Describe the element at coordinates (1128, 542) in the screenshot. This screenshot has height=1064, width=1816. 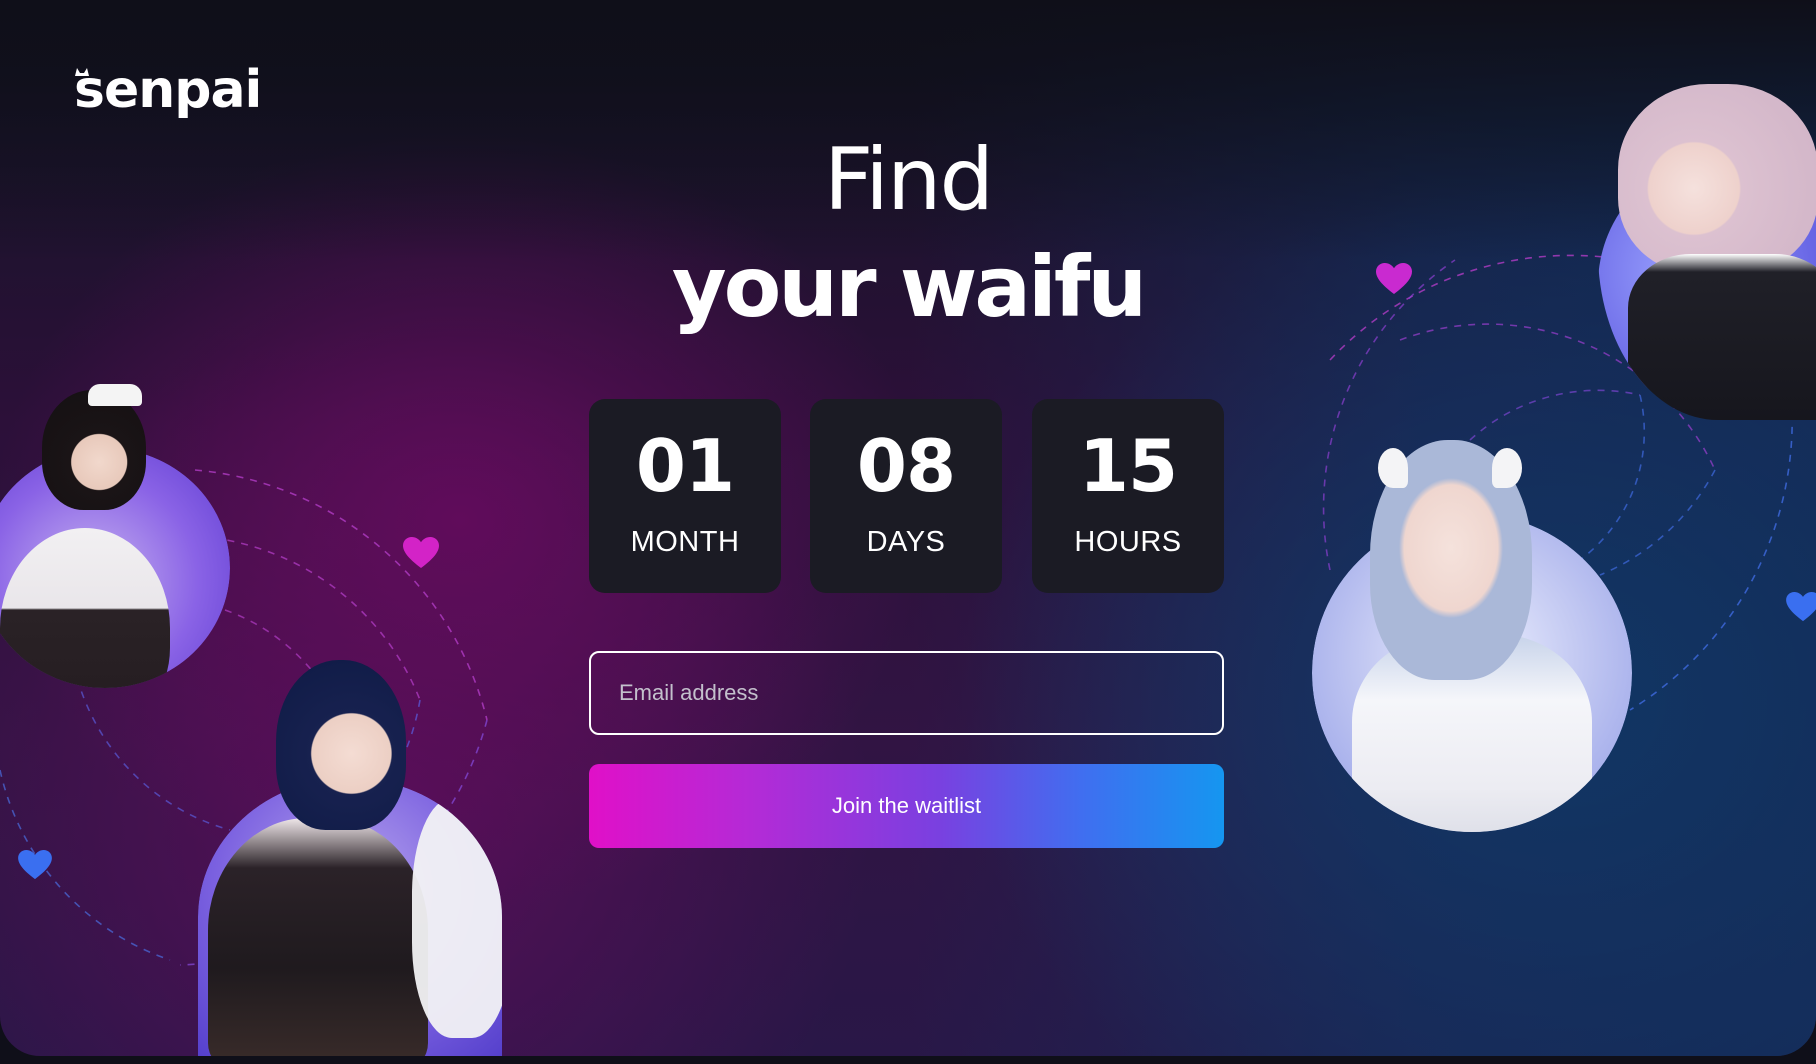
I see `countdown-unit: HOURS` at that location.